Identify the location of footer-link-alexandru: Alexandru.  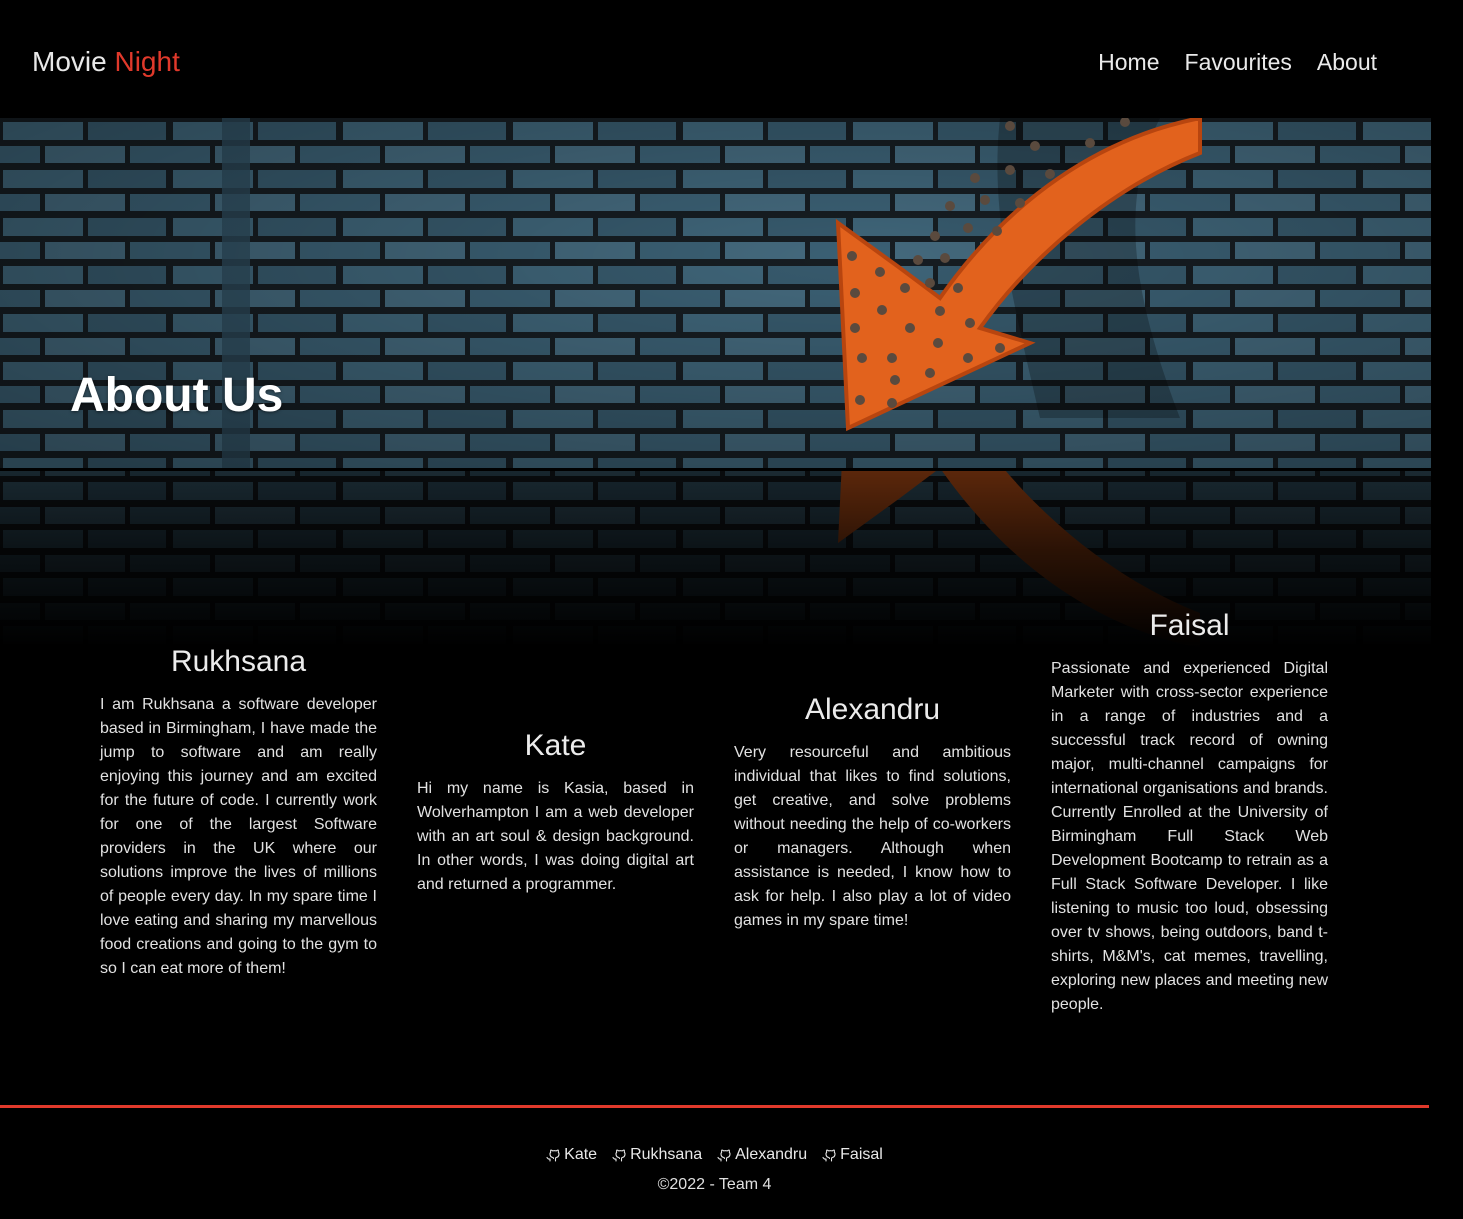
(762, 1155).